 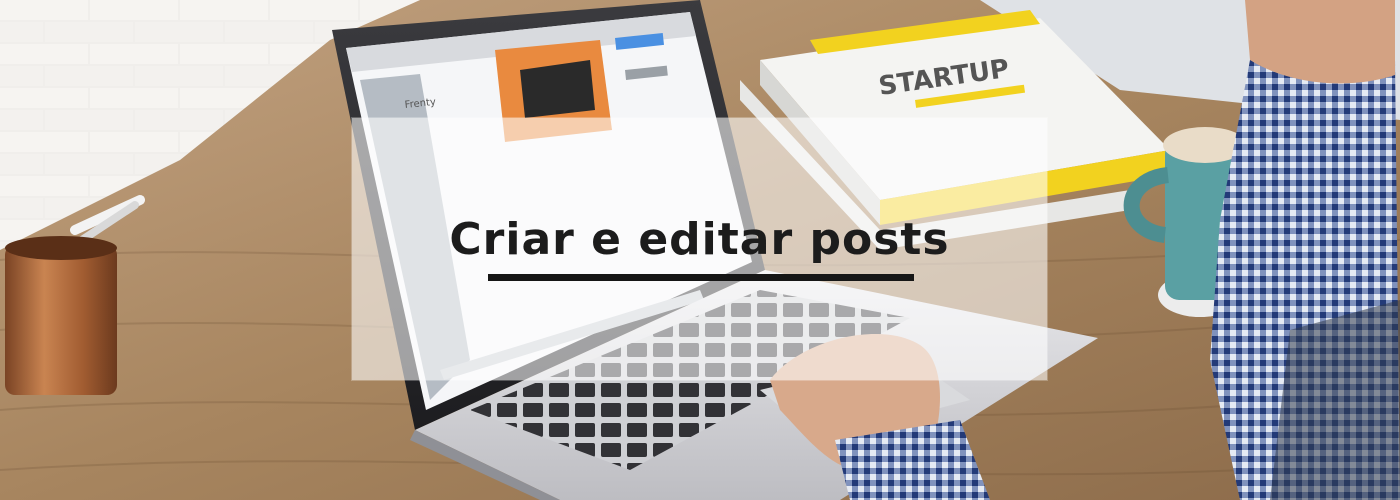 What do you see at coordinates (701, 277) in the screenshot?
I see `title-underline` at bounding box center [701, 277].